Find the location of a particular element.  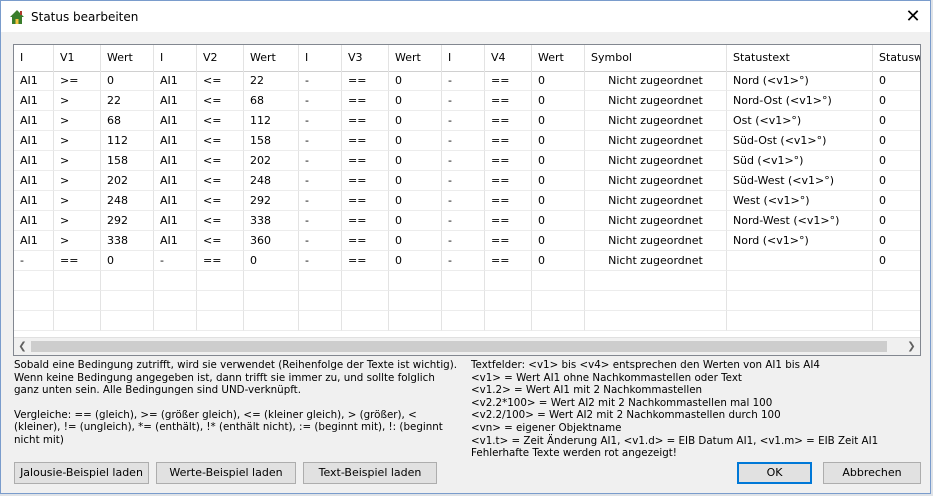

table-cell: Nord-West (<v1>°) is located at coordinates (800, 221).